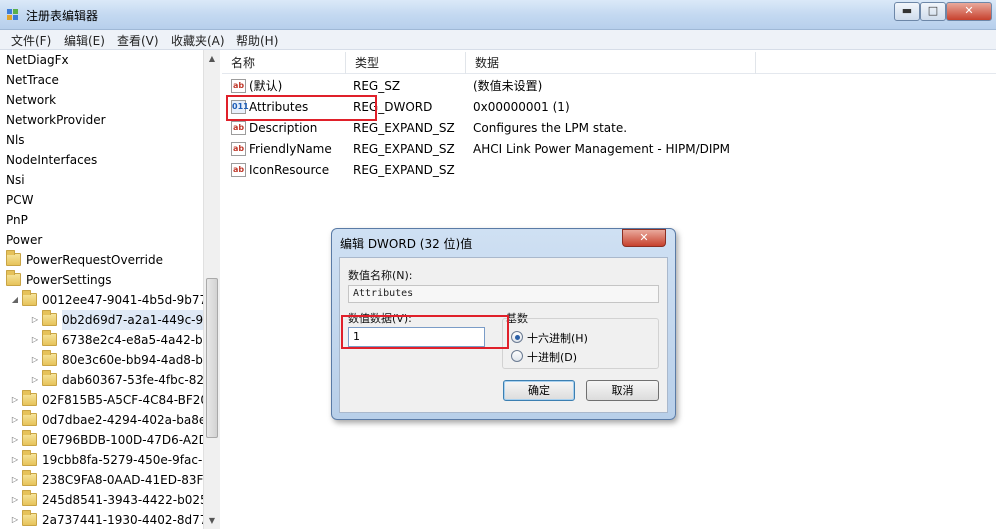 The height and width of the screenshot is (529, 996). What do you see at coordinates (498, 15) in the screenshot?
I see `title-bar: 注册表编辑器 ▬ □ ✕` at bounding box center [498, 15].